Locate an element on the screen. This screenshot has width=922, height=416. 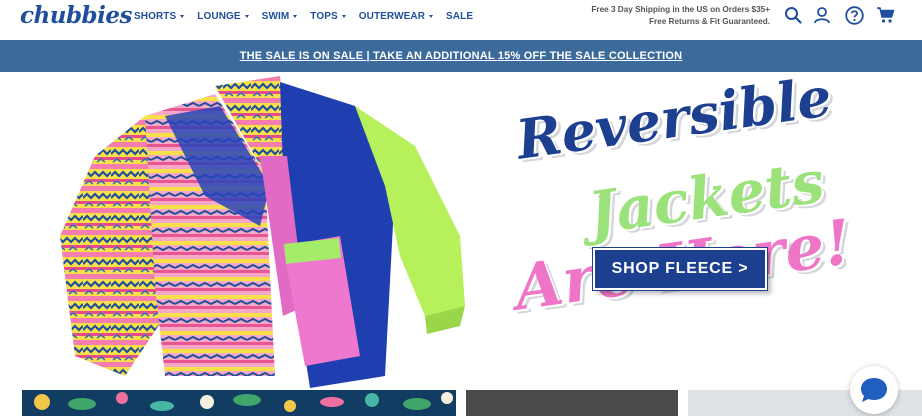
nav-label: OUTERWEAR is located at coordinates (392, 16).